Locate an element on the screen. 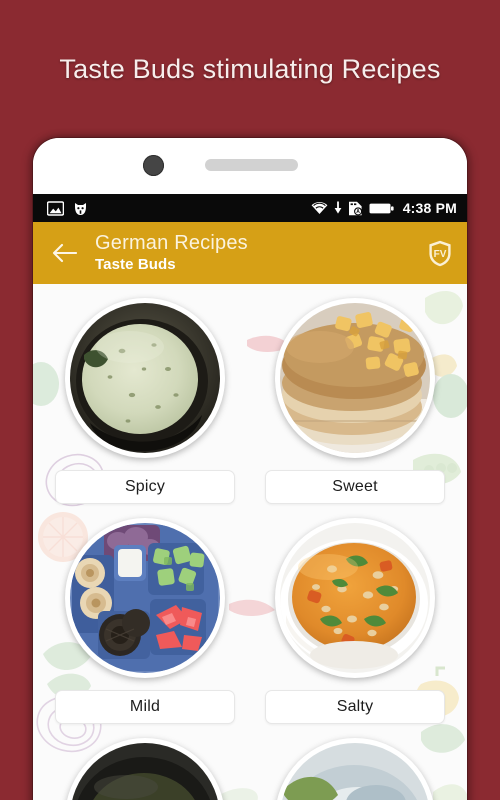 Image resolution: width=500 pixels, height=800 pixels. status-bar-right-icons: A 4:38 PM is located at coordinates (384, 208).